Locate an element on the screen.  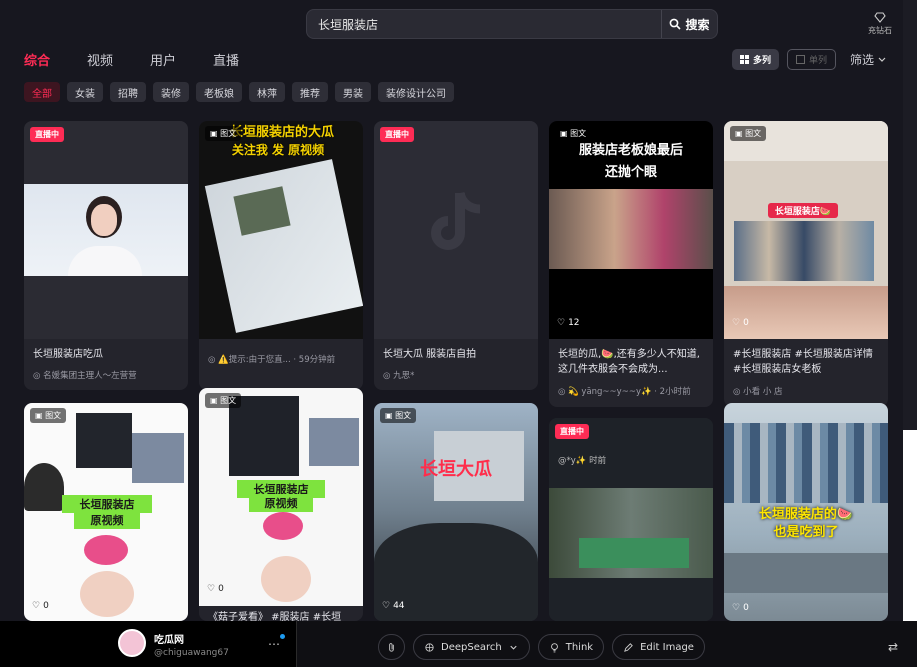
deepsearch-label: DeepSearch is located at coordinates (471, 647).